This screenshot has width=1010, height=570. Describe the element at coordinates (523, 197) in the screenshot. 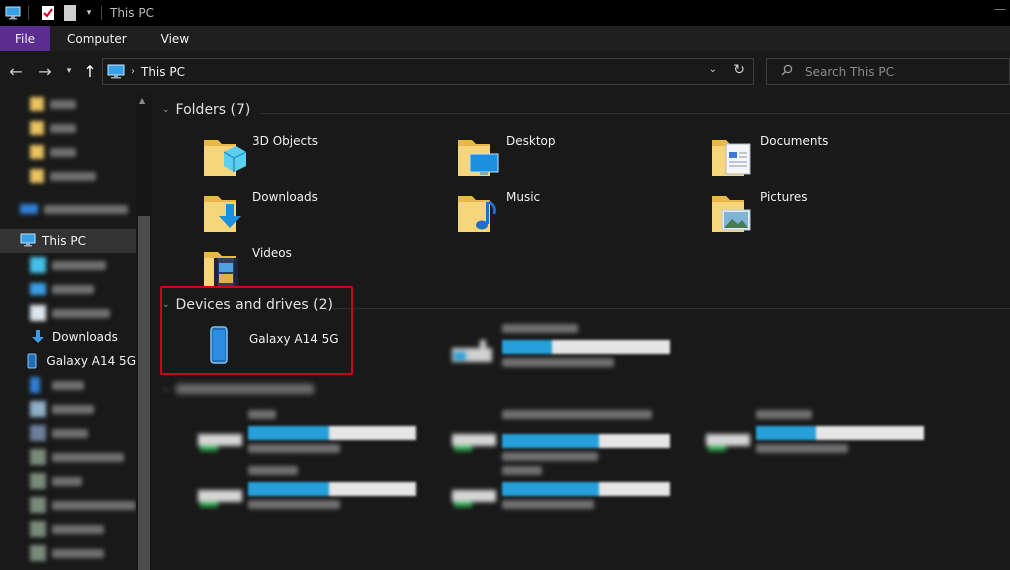

I see `folder-label-music: Music` at that location.